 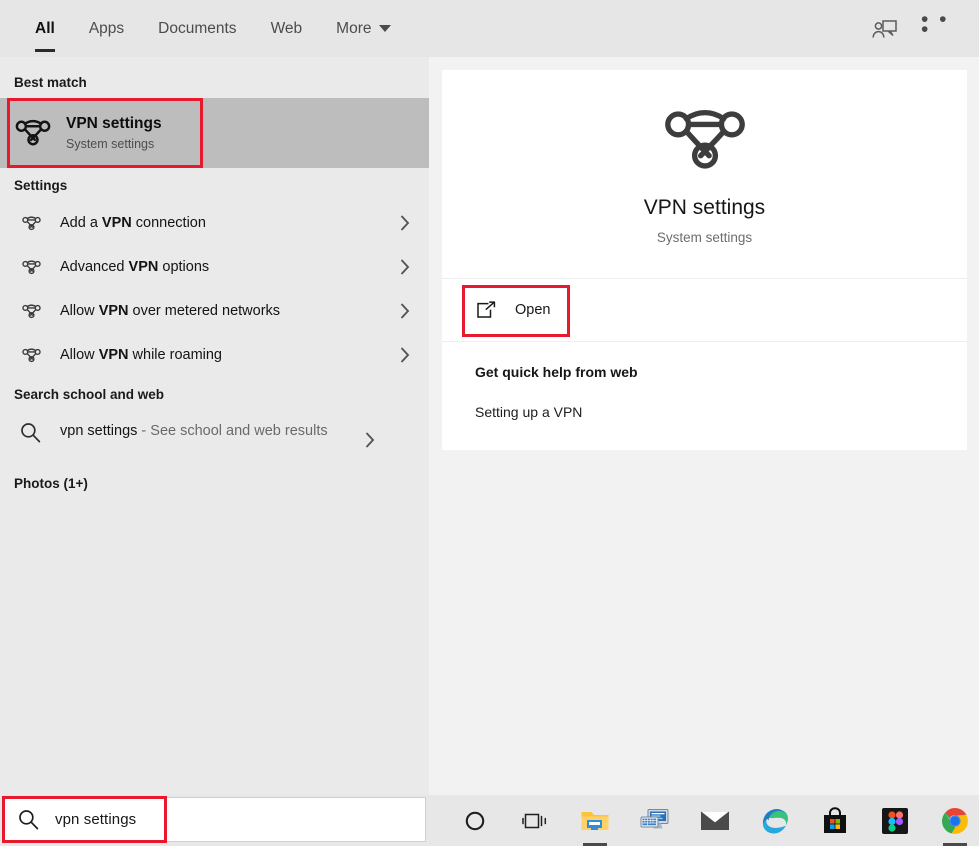 What do you see at coordinates (51, 483) in the screenshot?
I see `section-header-photos: Photos (1+)` at bounding box center [51, 483].